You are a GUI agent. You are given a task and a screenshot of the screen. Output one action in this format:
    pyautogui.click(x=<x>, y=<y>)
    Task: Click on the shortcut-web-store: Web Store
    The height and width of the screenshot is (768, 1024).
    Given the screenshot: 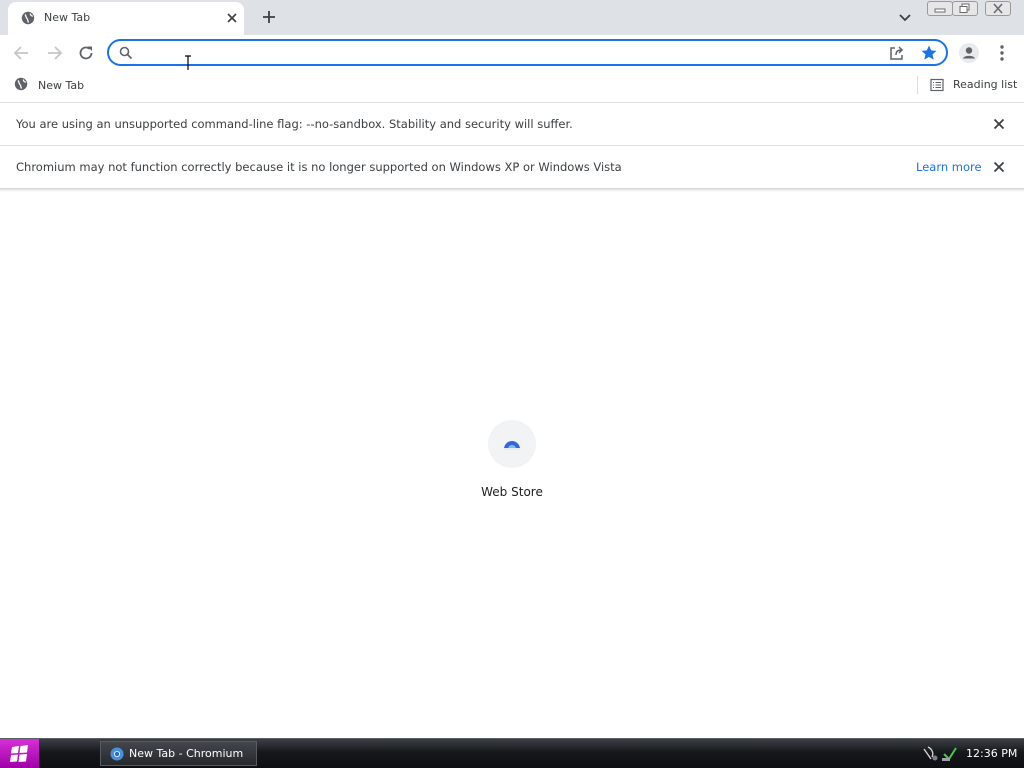 What is the action you would take?
    pyautogui.click(x=512, y=462)
    